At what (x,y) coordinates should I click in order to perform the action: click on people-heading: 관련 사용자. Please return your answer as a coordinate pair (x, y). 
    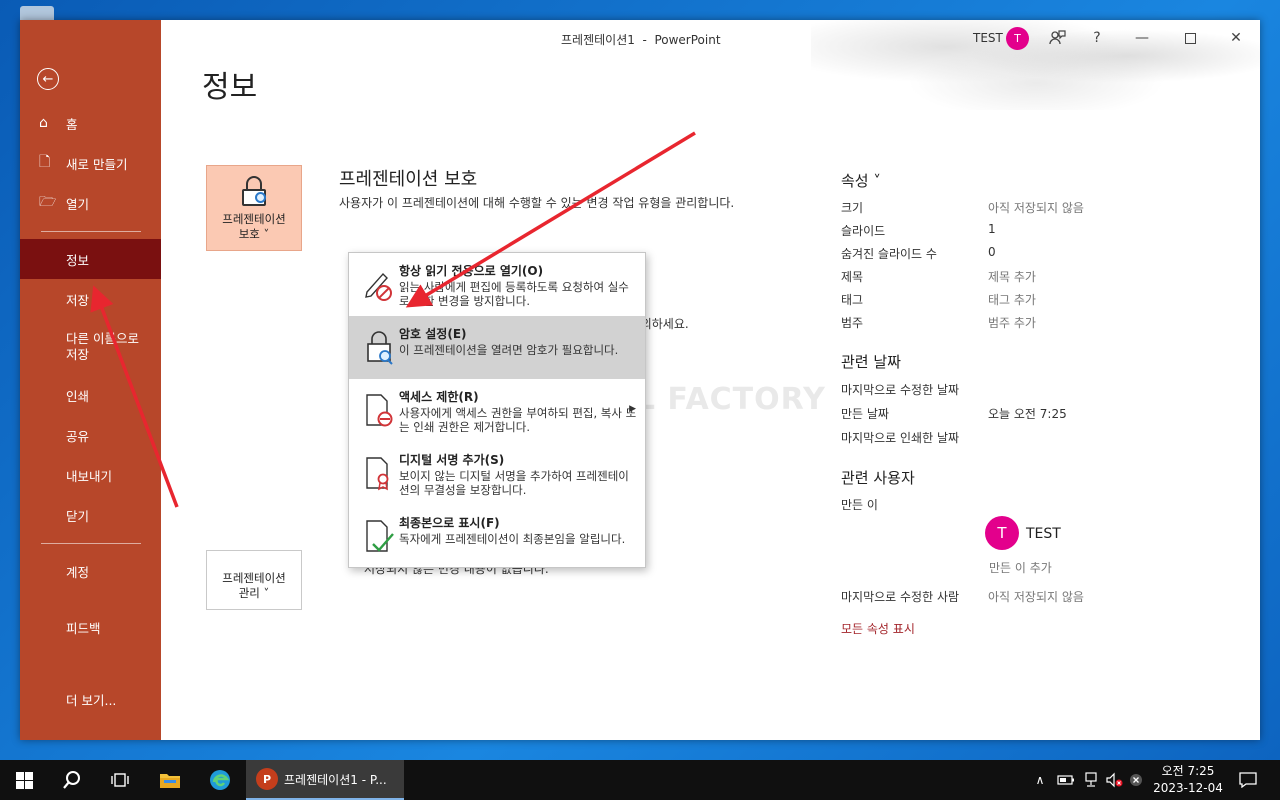
    Looking at the image, I should click on (878, 478).